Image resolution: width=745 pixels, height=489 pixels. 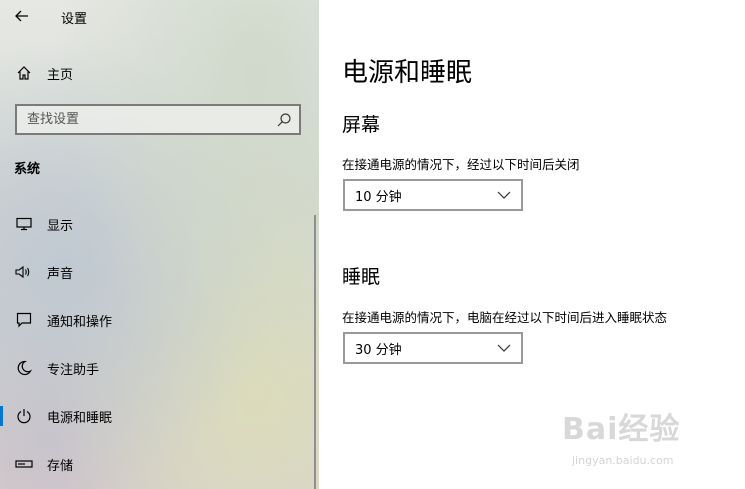 I want to click on sleep-heading: 睡眠, so click(x=361, y=277).